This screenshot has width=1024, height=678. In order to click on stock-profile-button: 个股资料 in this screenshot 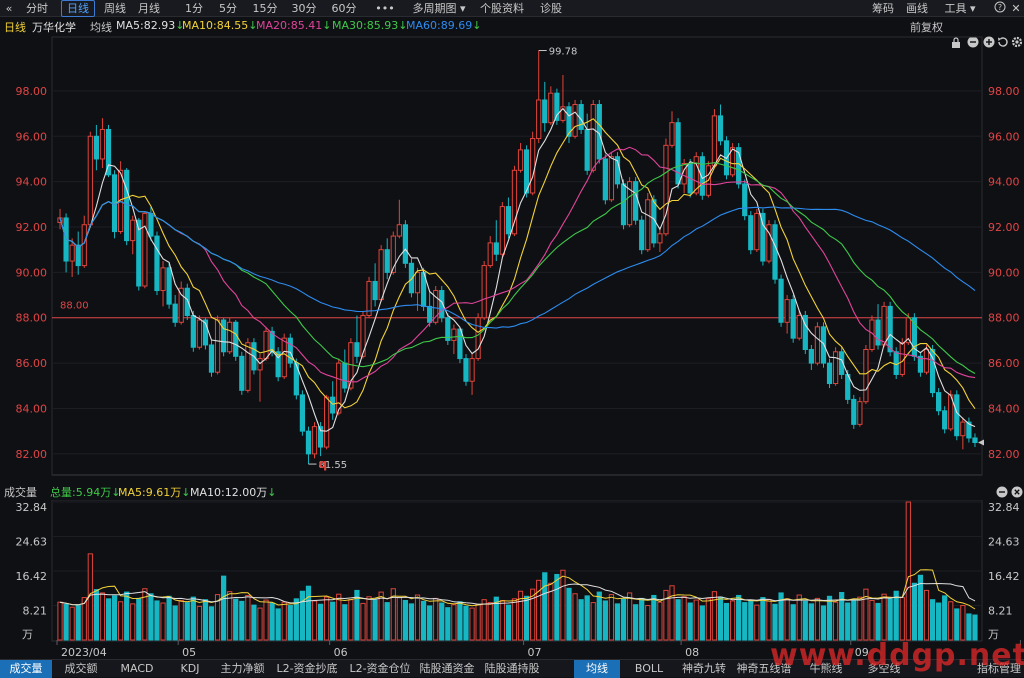, I will do `click(502, 8)`.